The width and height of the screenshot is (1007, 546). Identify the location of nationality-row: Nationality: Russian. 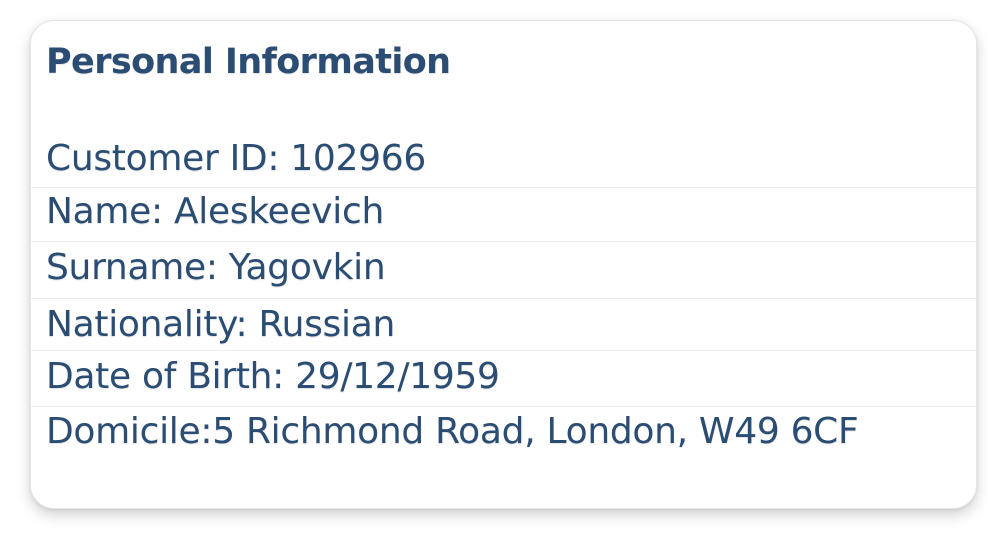
(503, 325).